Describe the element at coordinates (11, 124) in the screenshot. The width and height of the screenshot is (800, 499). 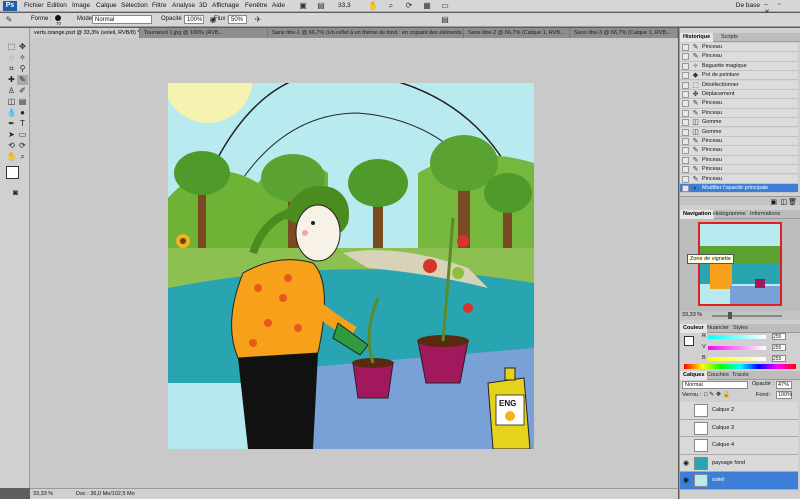
I see `pen-tool-icon: ✒` at that location.